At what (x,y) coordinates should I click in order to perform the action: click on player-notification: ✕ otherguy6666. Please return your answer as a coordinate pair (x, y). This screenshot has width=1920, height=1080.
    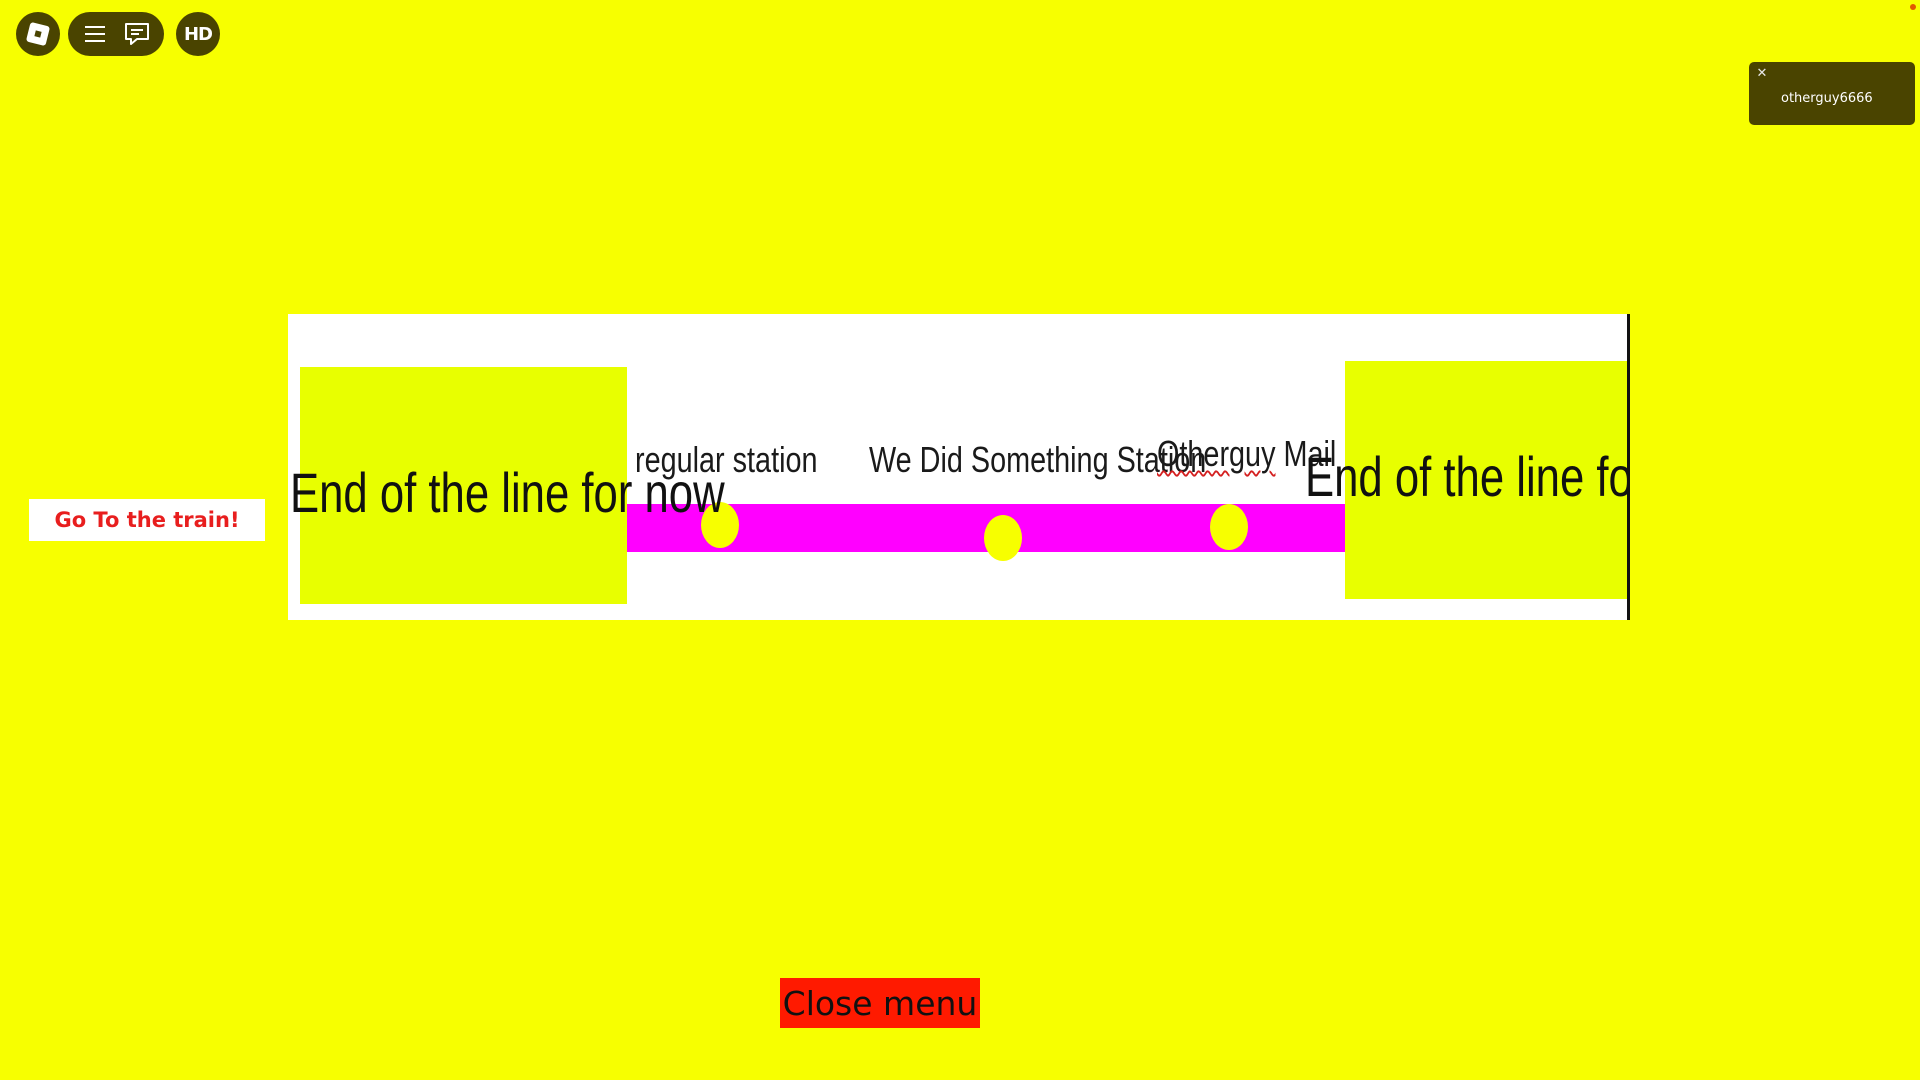
    Looking at the image, I should click on (1832, 93).